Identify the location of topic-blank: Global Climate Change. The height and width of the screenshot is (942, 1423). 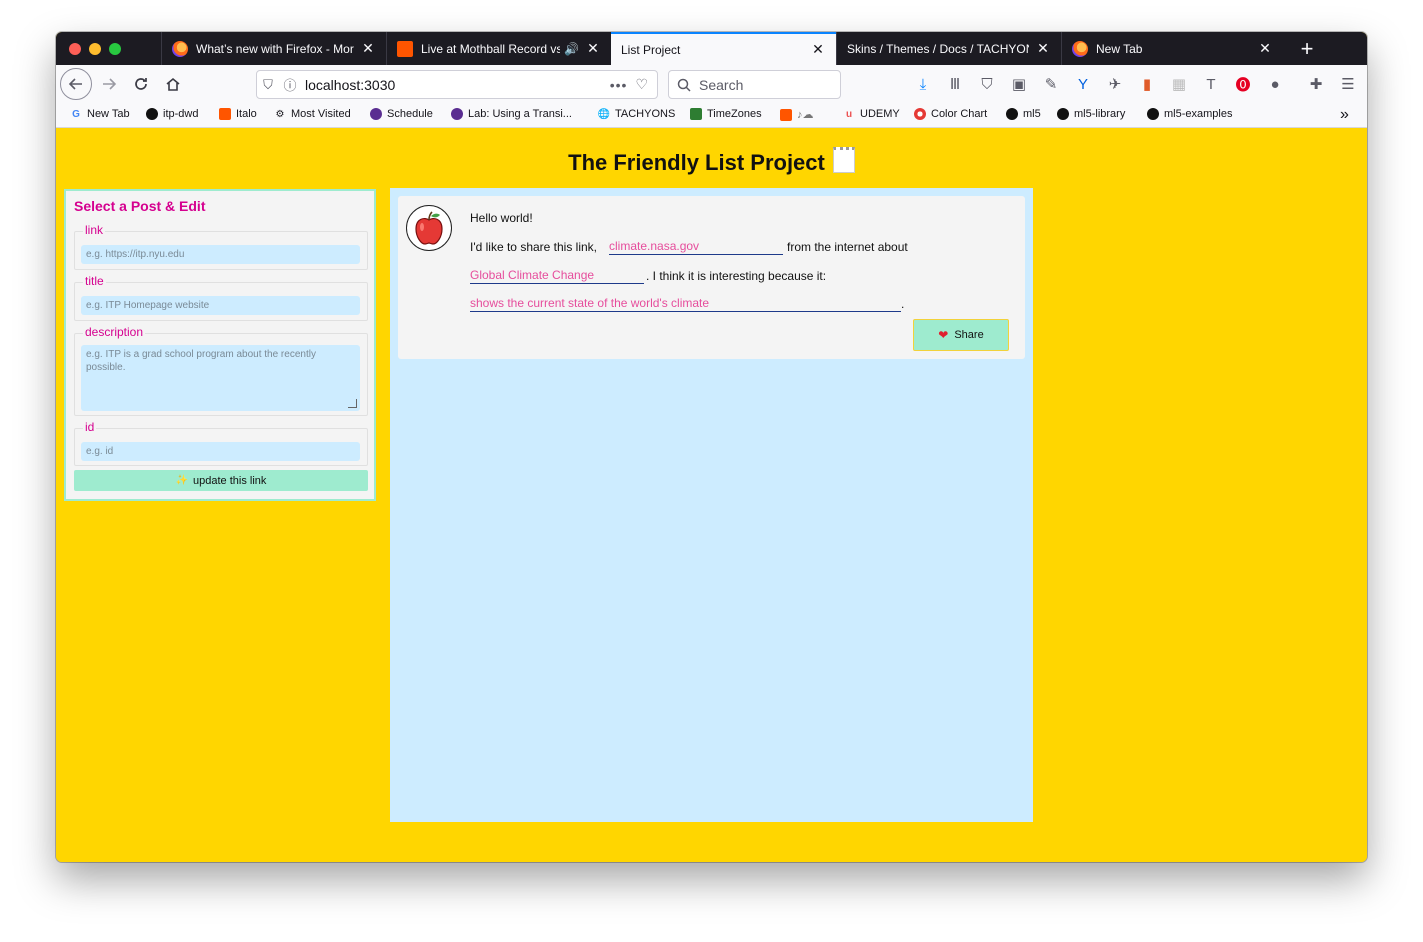
(557, 276).